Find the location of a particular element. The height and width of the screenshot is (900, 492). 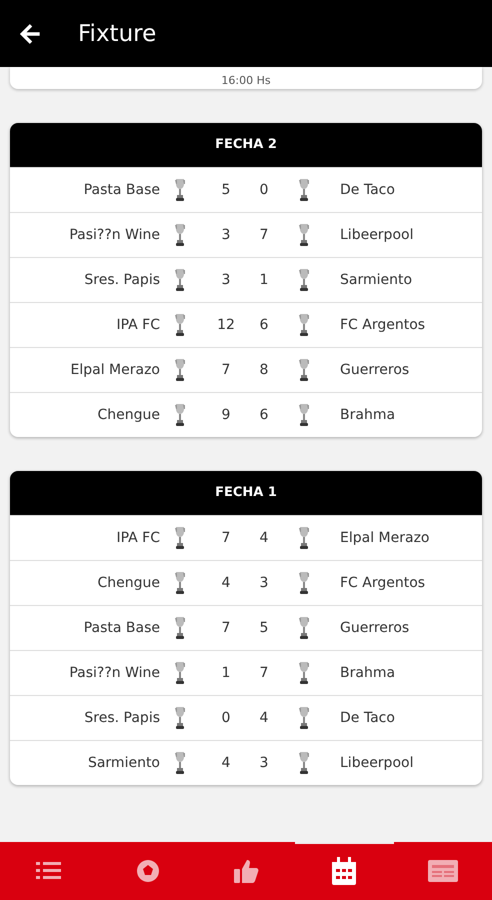

calendar-icon is located at coordinates (344, 871).